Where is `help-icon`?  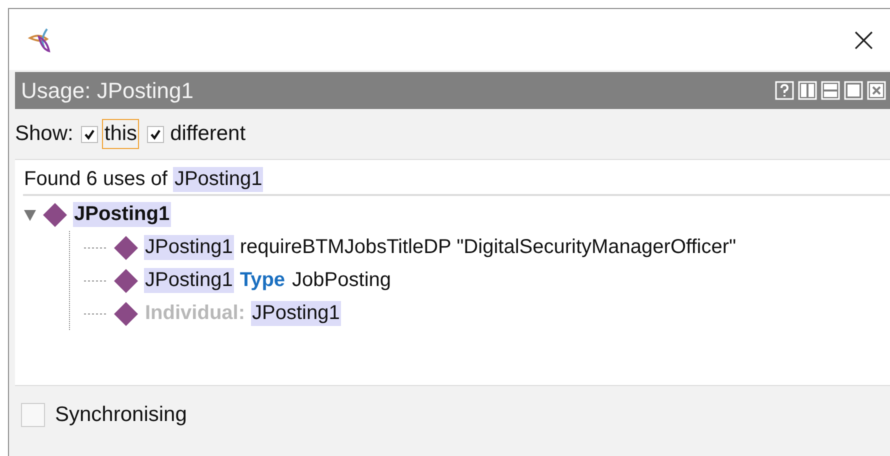 help-icon is located at coordinates (784, 90).